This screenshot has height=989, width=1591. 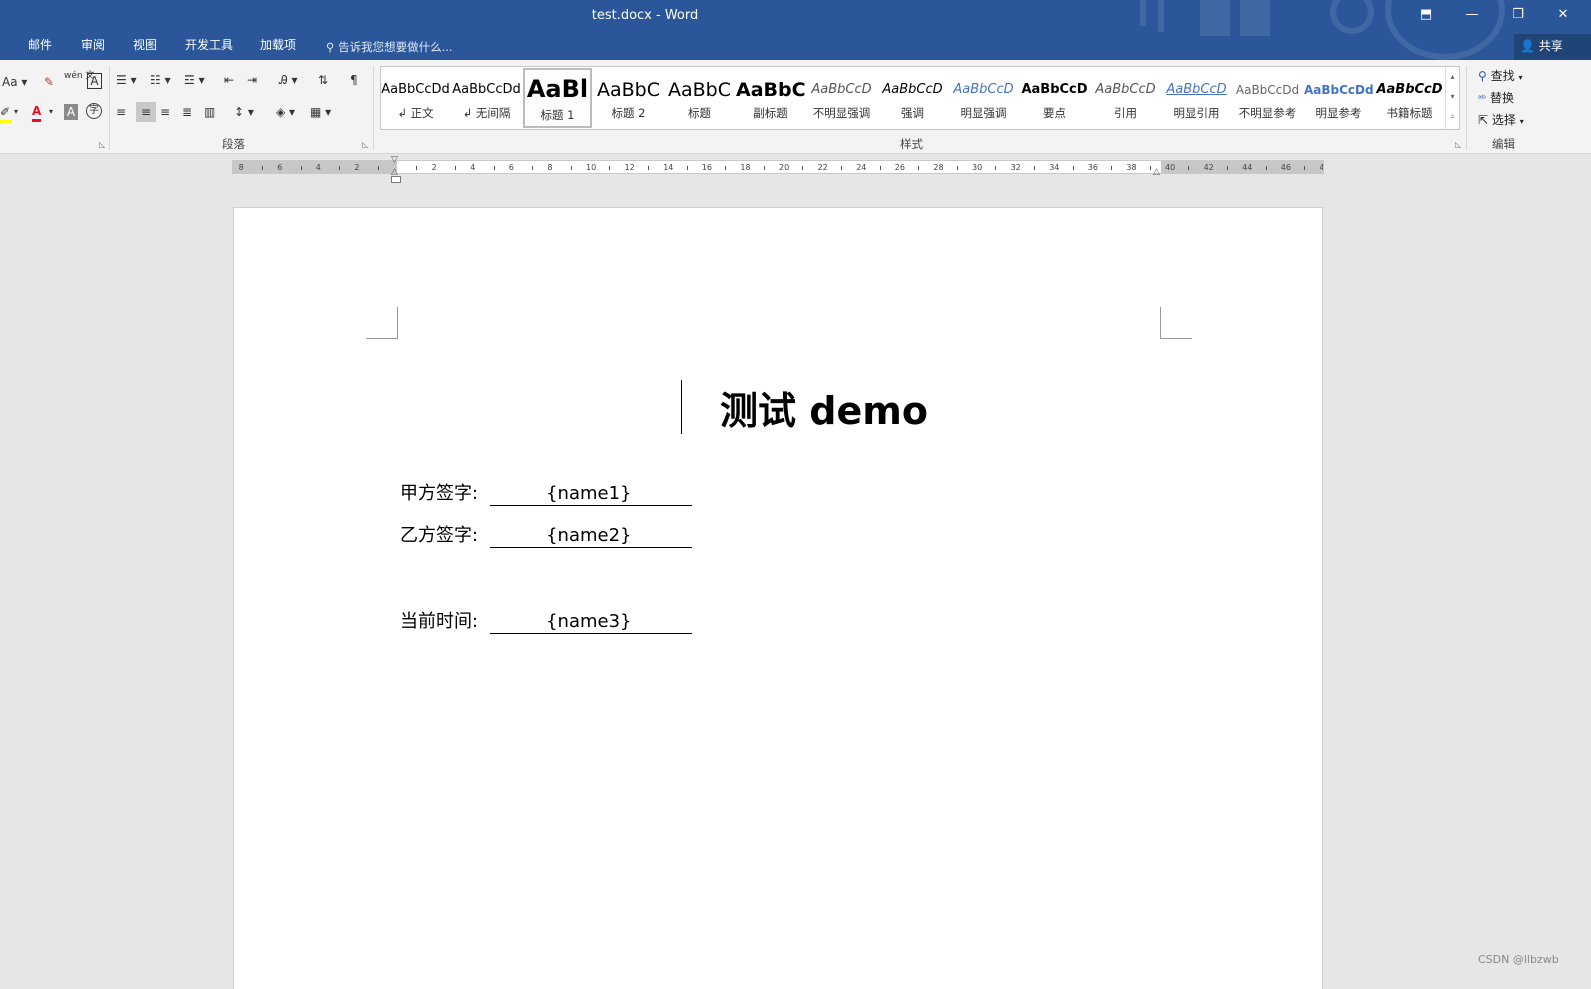 I want to click on line-spacing-icon: ↕ ▾, so click(x=244, y=112).